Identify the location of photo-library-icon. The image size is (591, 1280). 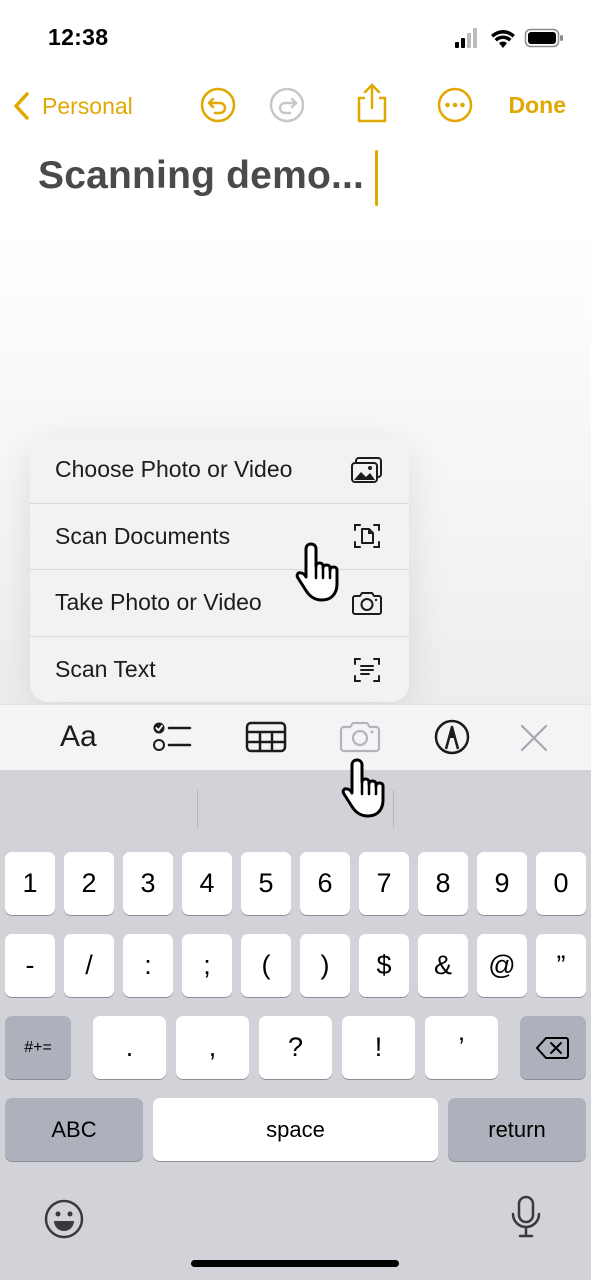
(366, 469).